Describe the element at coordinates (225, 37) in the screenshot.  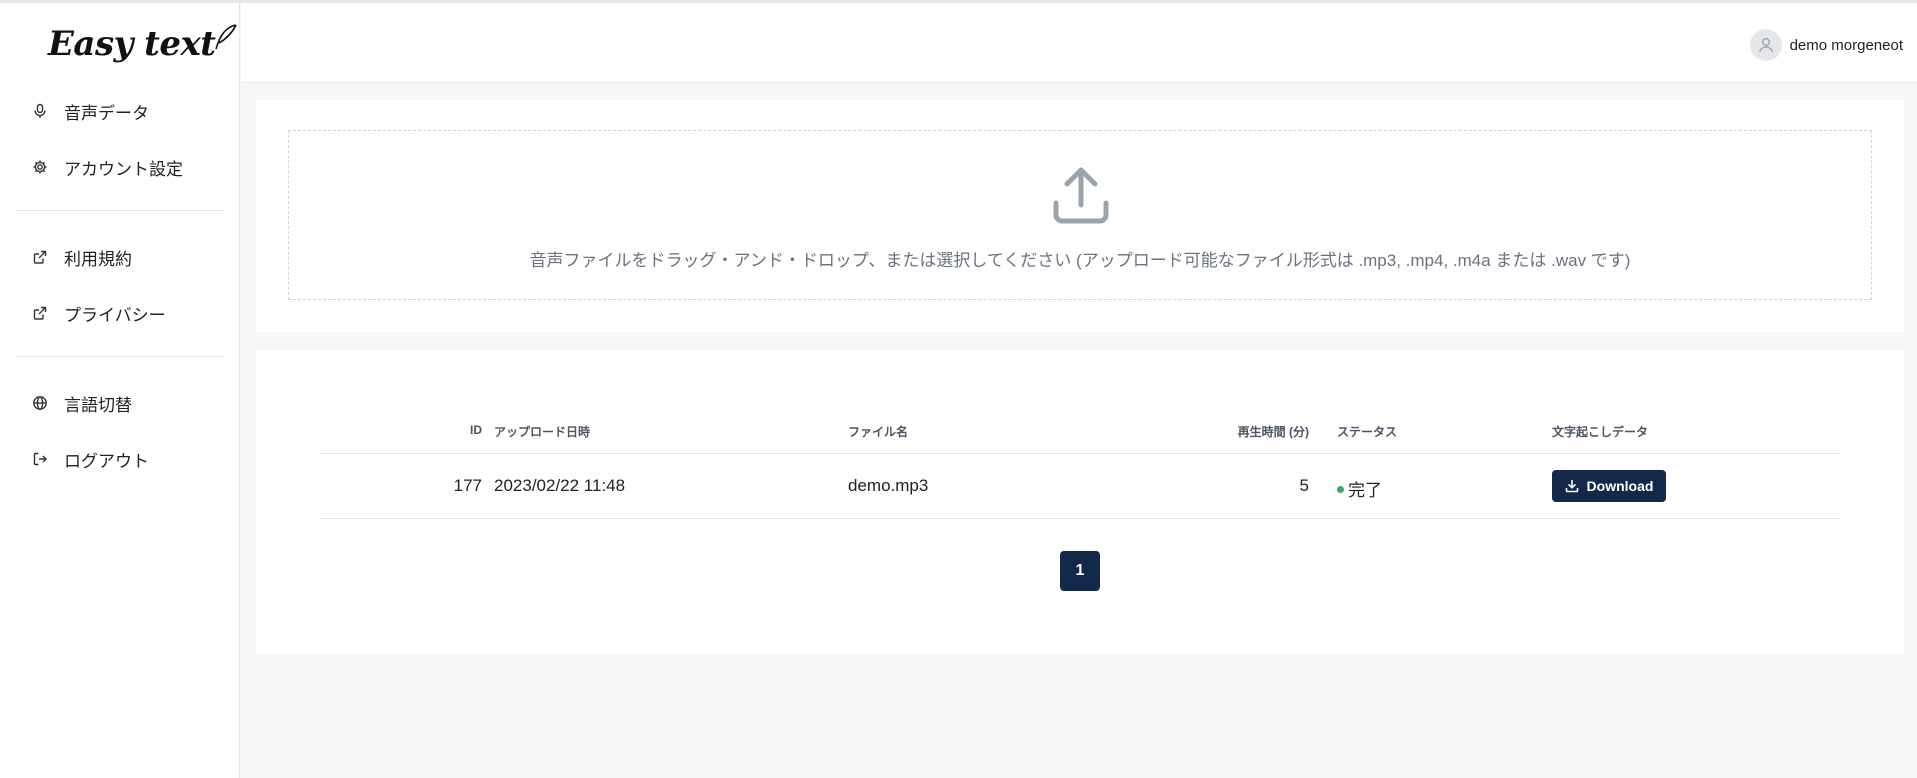
I see `quill-icon` at that location.